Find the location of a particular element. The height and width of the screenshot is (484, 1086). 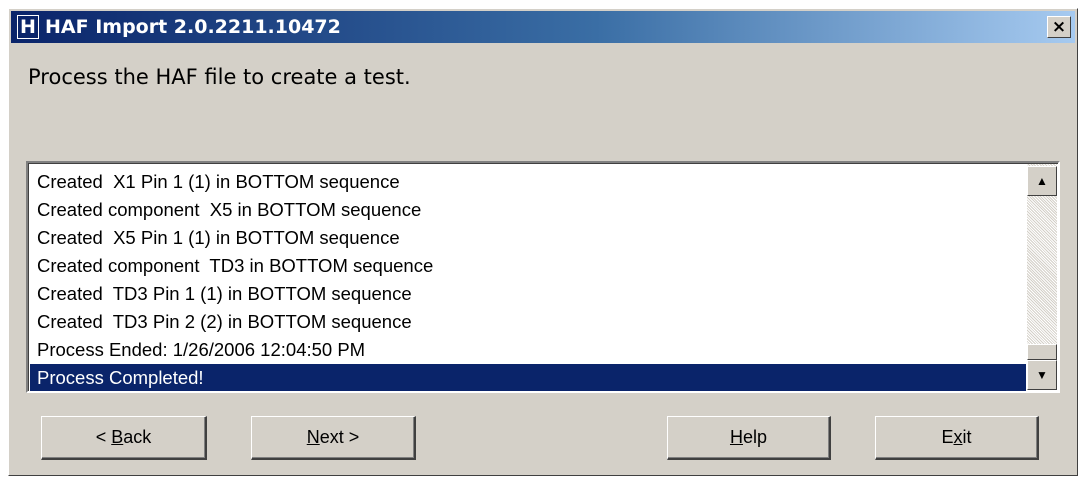

help-button-label: Help is located at coordinates (748, 437).